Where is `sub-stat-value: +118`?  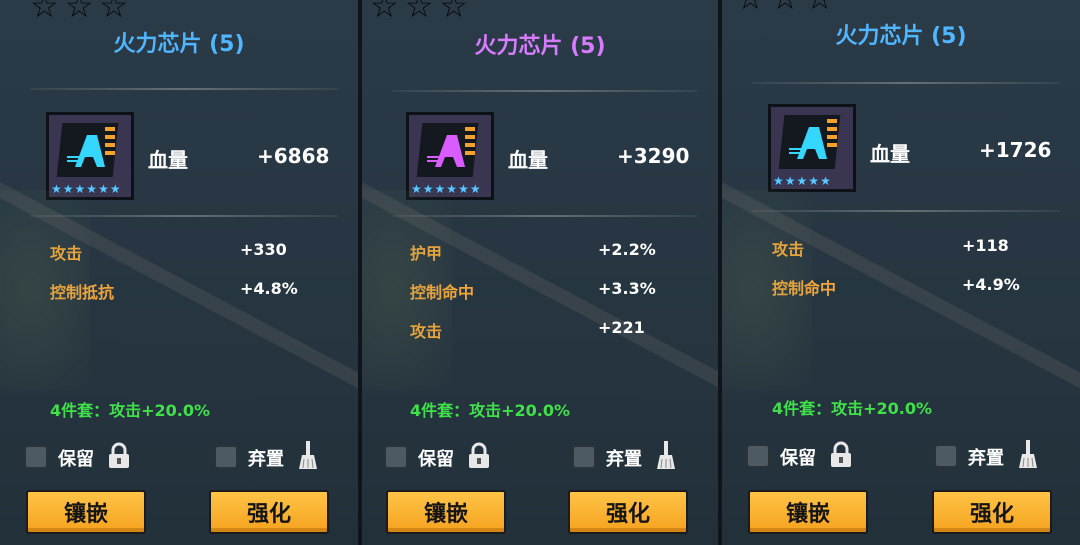 sub-stat-value: +118 is located at coordinates (985, 245).